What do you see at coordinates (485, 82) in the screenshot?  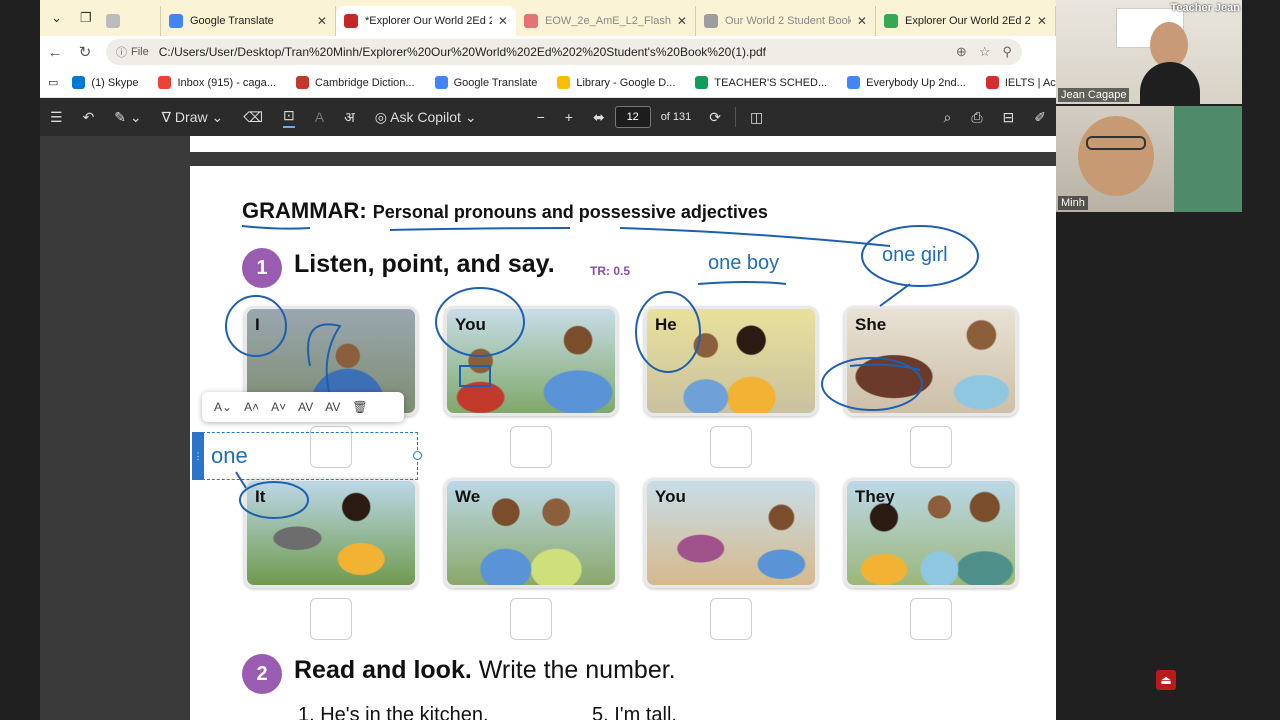 I see `bookmark-google-translate: Google Translate` at bounding box center [485, 82].